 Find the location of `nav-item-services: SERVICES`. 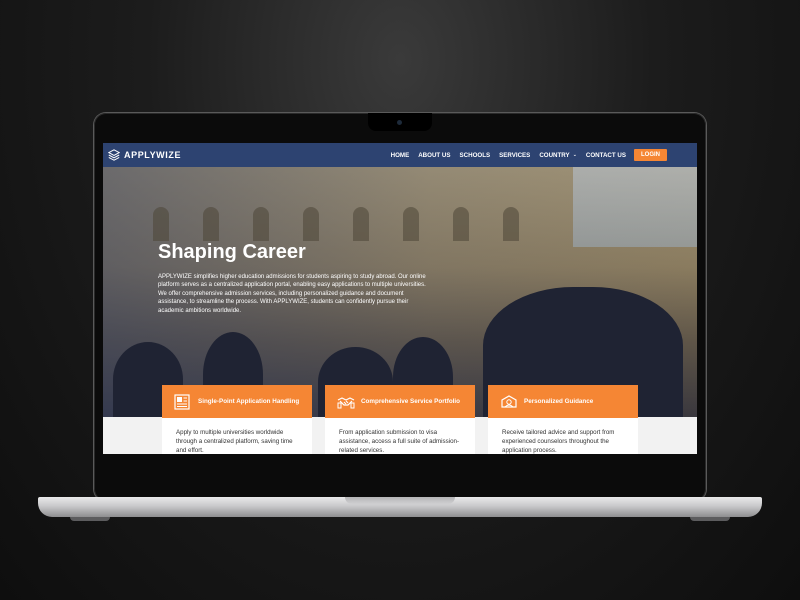

nav-item-services: SERVICES is located at coordinates (514, 155).